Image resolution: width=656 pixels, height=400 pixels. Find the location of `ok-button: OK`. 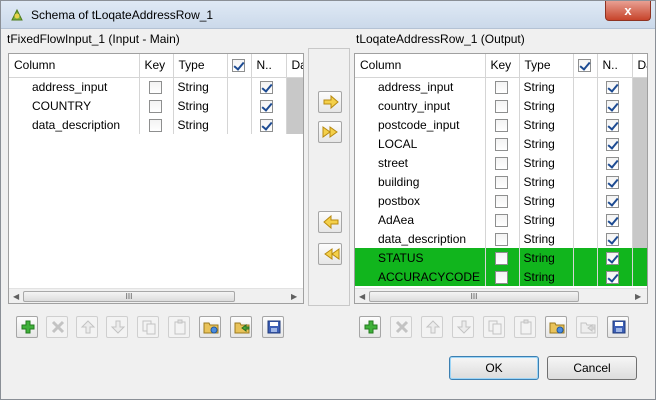

ok-button: OK is located at coordinates (494, 368).